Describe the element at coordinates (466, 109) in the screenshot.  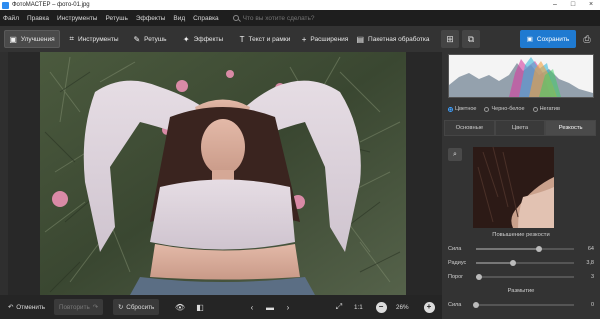
I see `radio-label: Цветное` at that location.